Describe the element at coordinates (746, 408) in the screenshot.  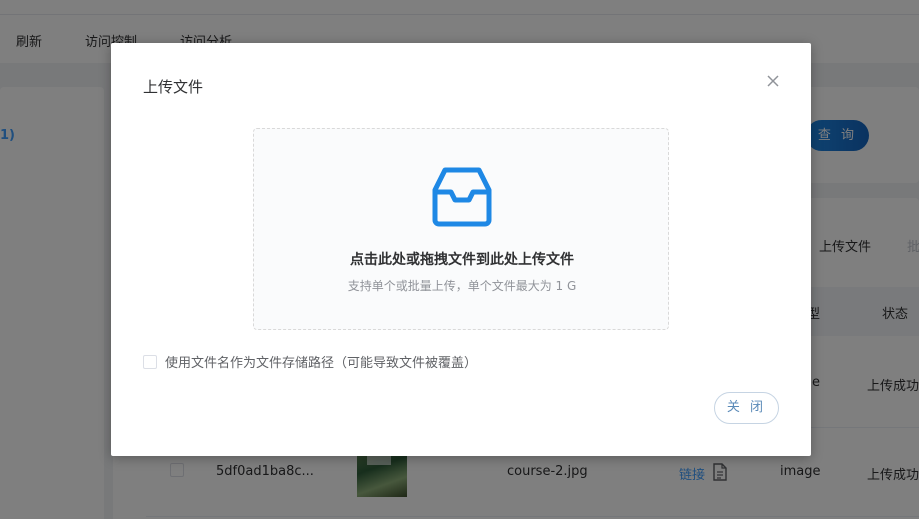
I see `close-button: 关 闭` at that location.